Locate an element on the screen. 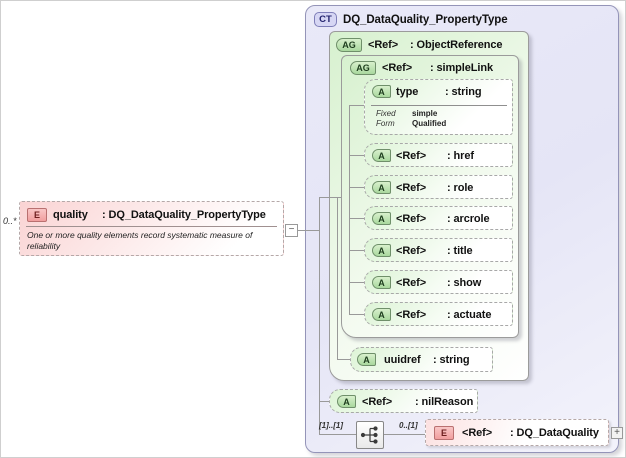 The width and height of the screenshot is (626, 458). simple-link-type: : simpleLink is located at coordinates (461, 68).